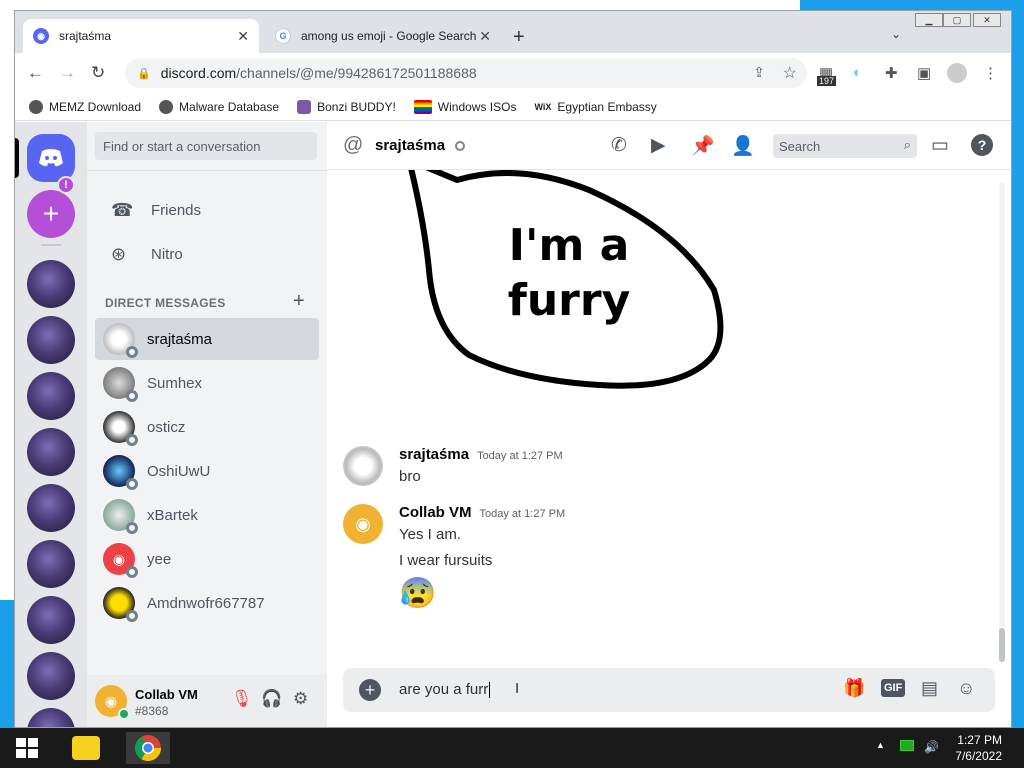 This screenshot has height=768, width=1024. Describe the element at coordinates (148, 748) in the screenshot. I see `taskbar-chrome-icon` at that location.